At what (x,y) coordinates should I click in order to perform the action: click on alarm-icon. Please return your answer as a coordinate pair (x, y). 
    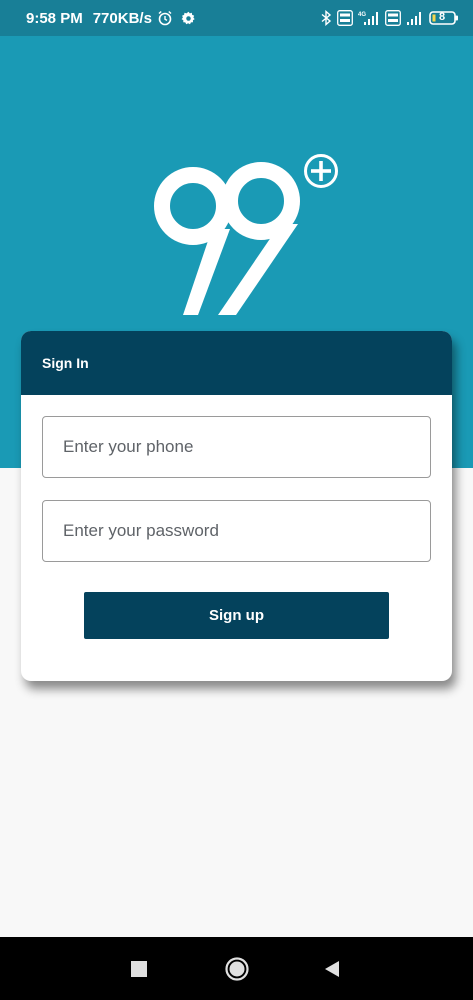
    Looking at the image, I should click on (165, 18).